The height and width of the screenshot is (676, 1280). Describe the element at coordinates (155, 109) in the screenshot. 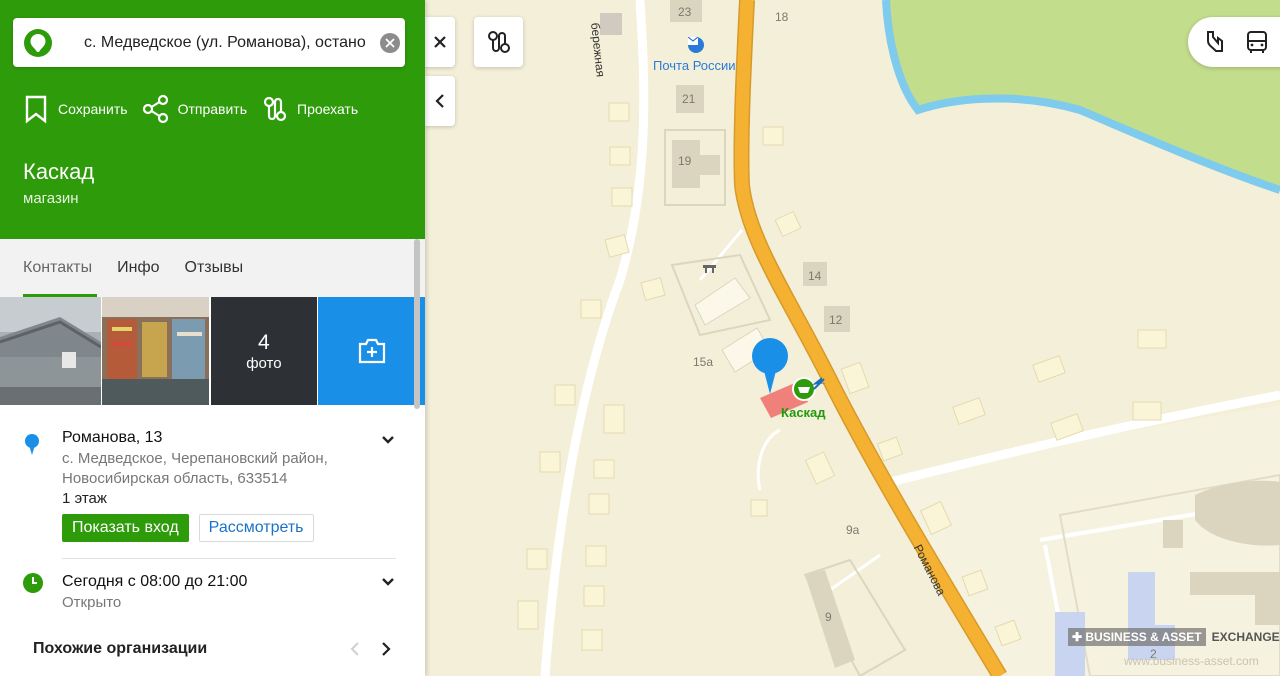

I see `share-icon` at that location.